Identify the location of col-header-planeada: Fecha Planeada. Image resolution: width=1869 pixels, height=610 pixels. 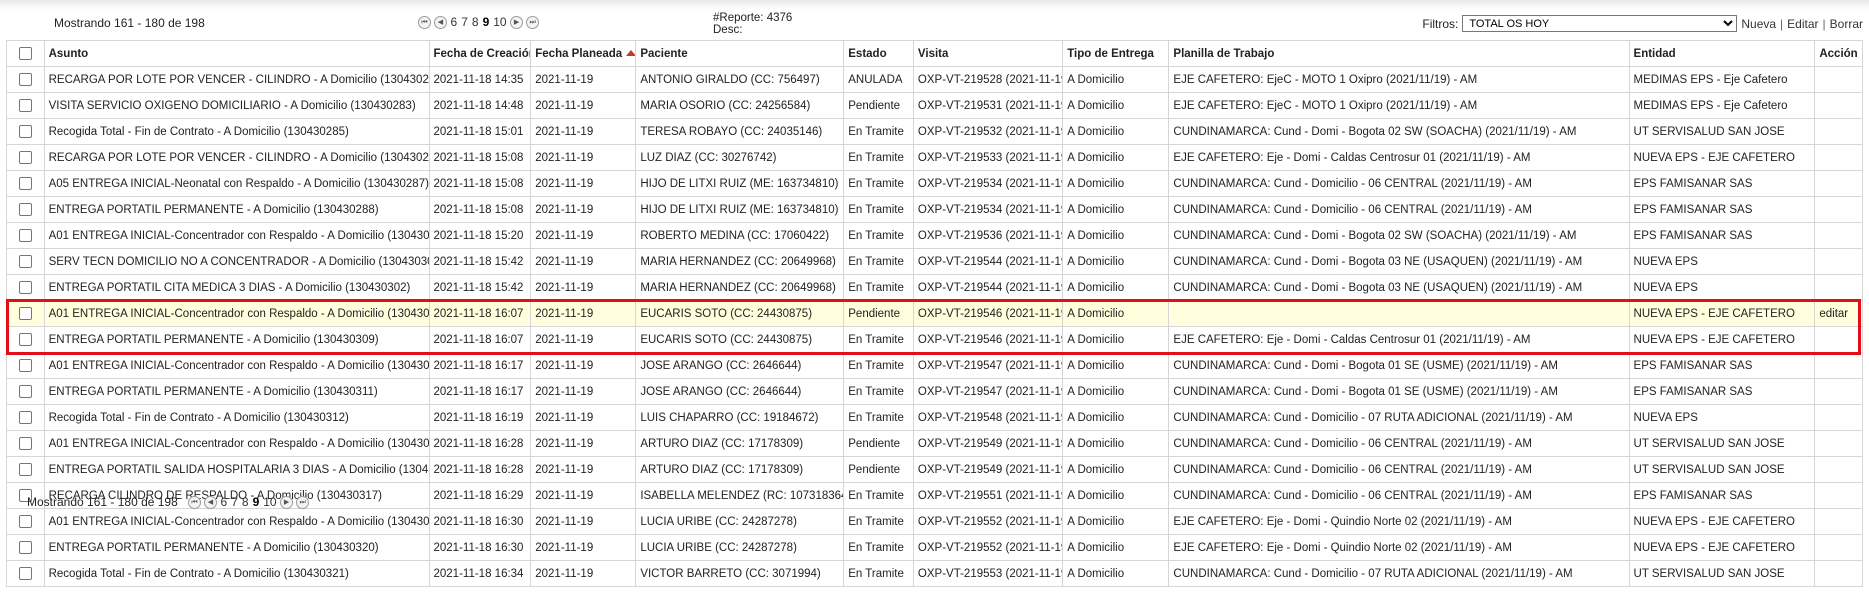
(583, 53).